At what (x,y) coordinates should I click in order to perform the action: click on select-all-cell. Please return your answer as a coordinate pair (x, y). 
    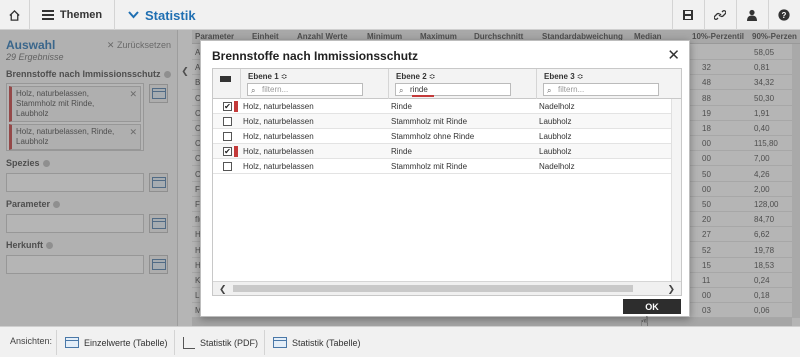
    Looking at the image, I should click on (227, 84).